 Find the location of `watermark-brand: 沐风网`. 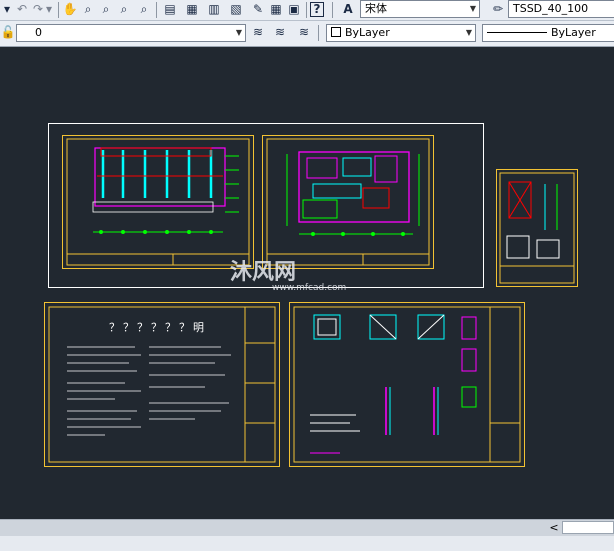

watermark-brand: 沐风网 is located at coordinates (263, 272).